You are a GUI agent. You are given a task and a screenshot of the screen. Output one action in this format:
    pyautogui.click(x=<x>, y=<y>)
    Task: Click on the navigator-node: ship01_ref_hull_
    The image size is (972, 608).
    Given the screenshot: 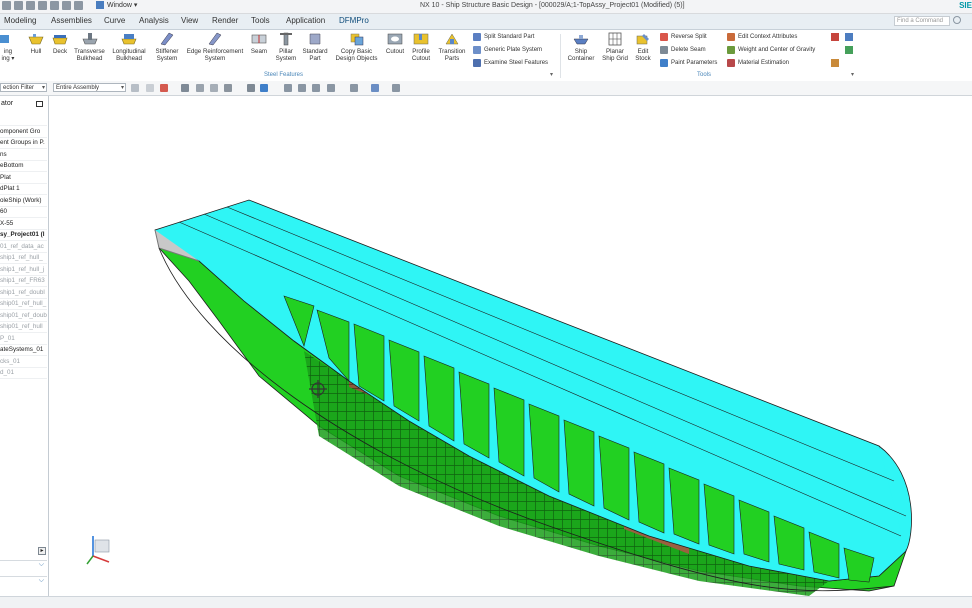 What is the action you would take?
    pyautogui.click(x=23, y=304)
    